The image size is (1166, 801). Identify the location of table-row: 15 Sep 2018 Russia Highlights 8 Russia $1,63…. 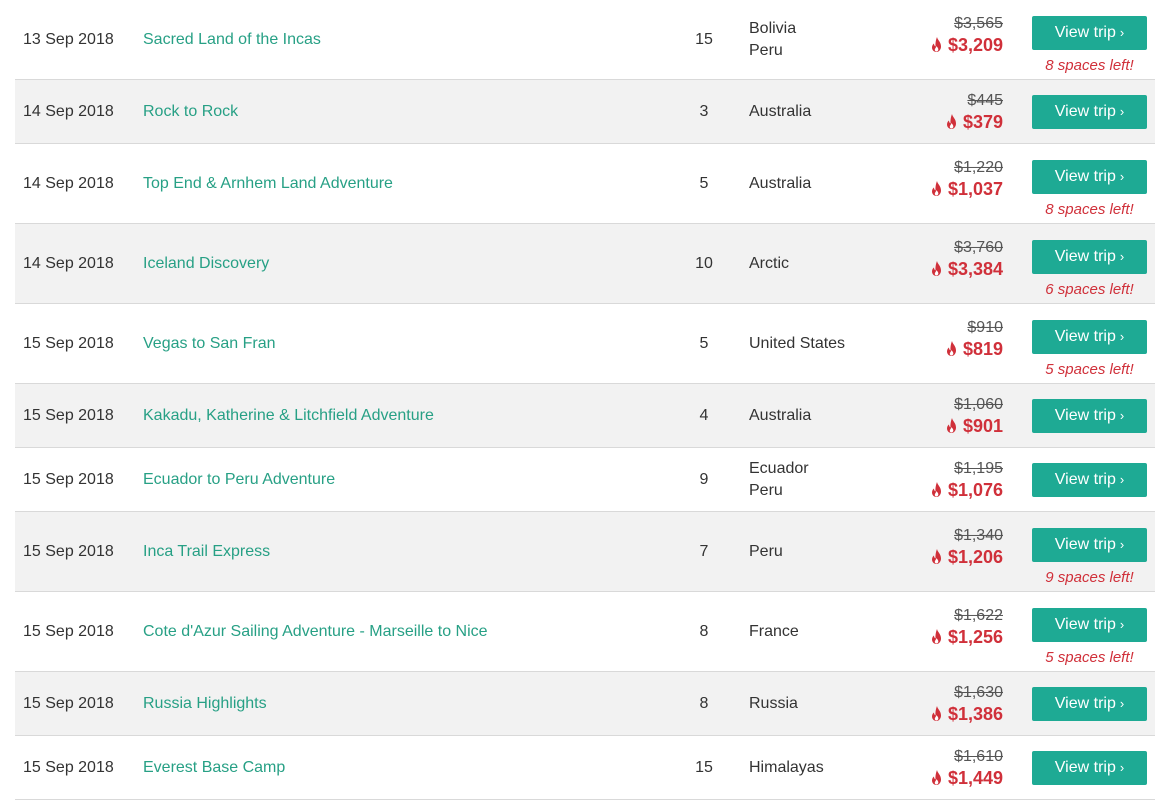
(585, 704).